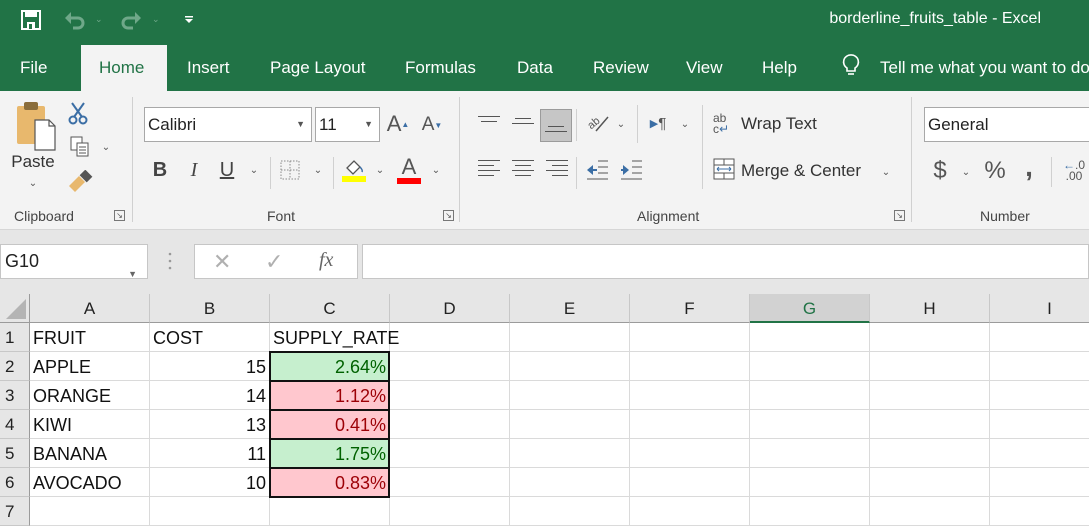  Describe the element at coordinates (330, 395) in the screenshot. I see `cell-c3: 1.12%` at that location.